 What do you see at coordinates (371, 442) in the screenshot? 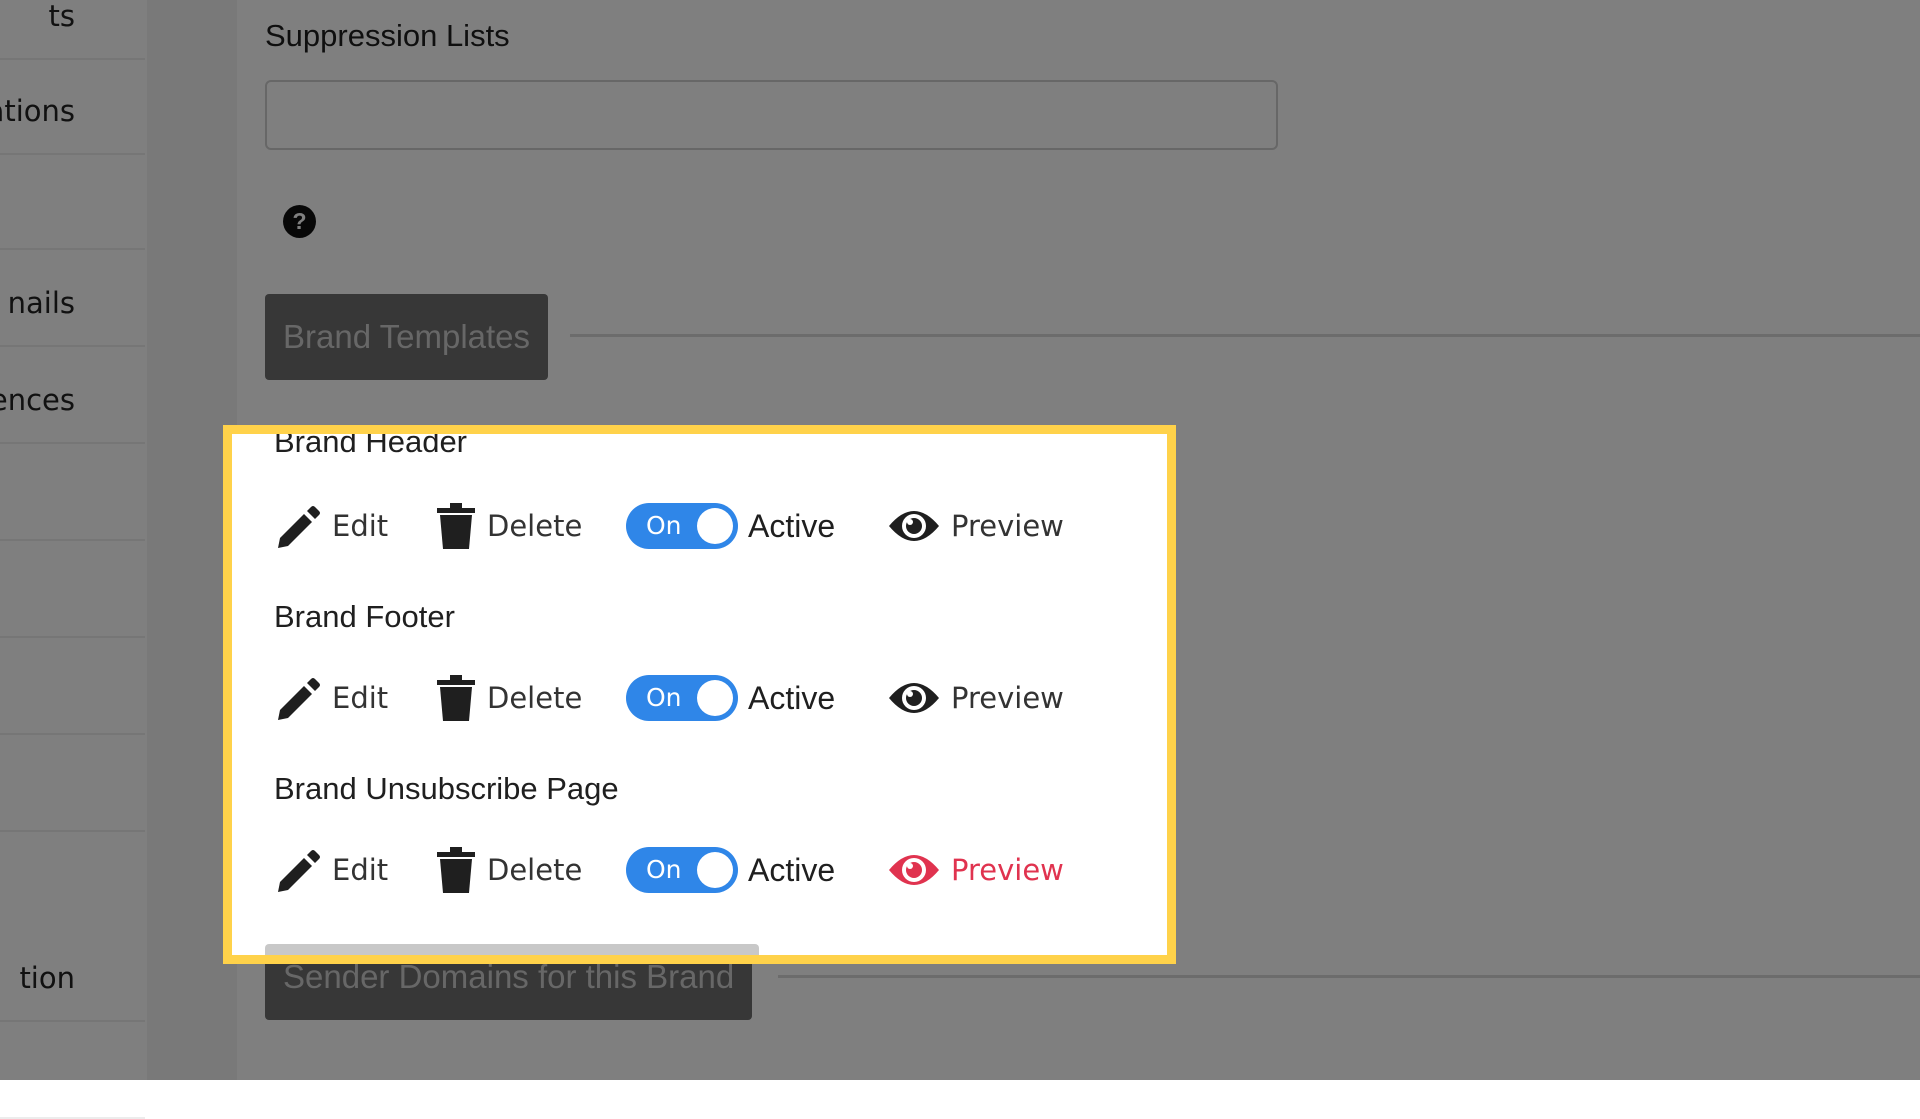
I see `template-title: Brand Header` at bounding box center [371, 442].